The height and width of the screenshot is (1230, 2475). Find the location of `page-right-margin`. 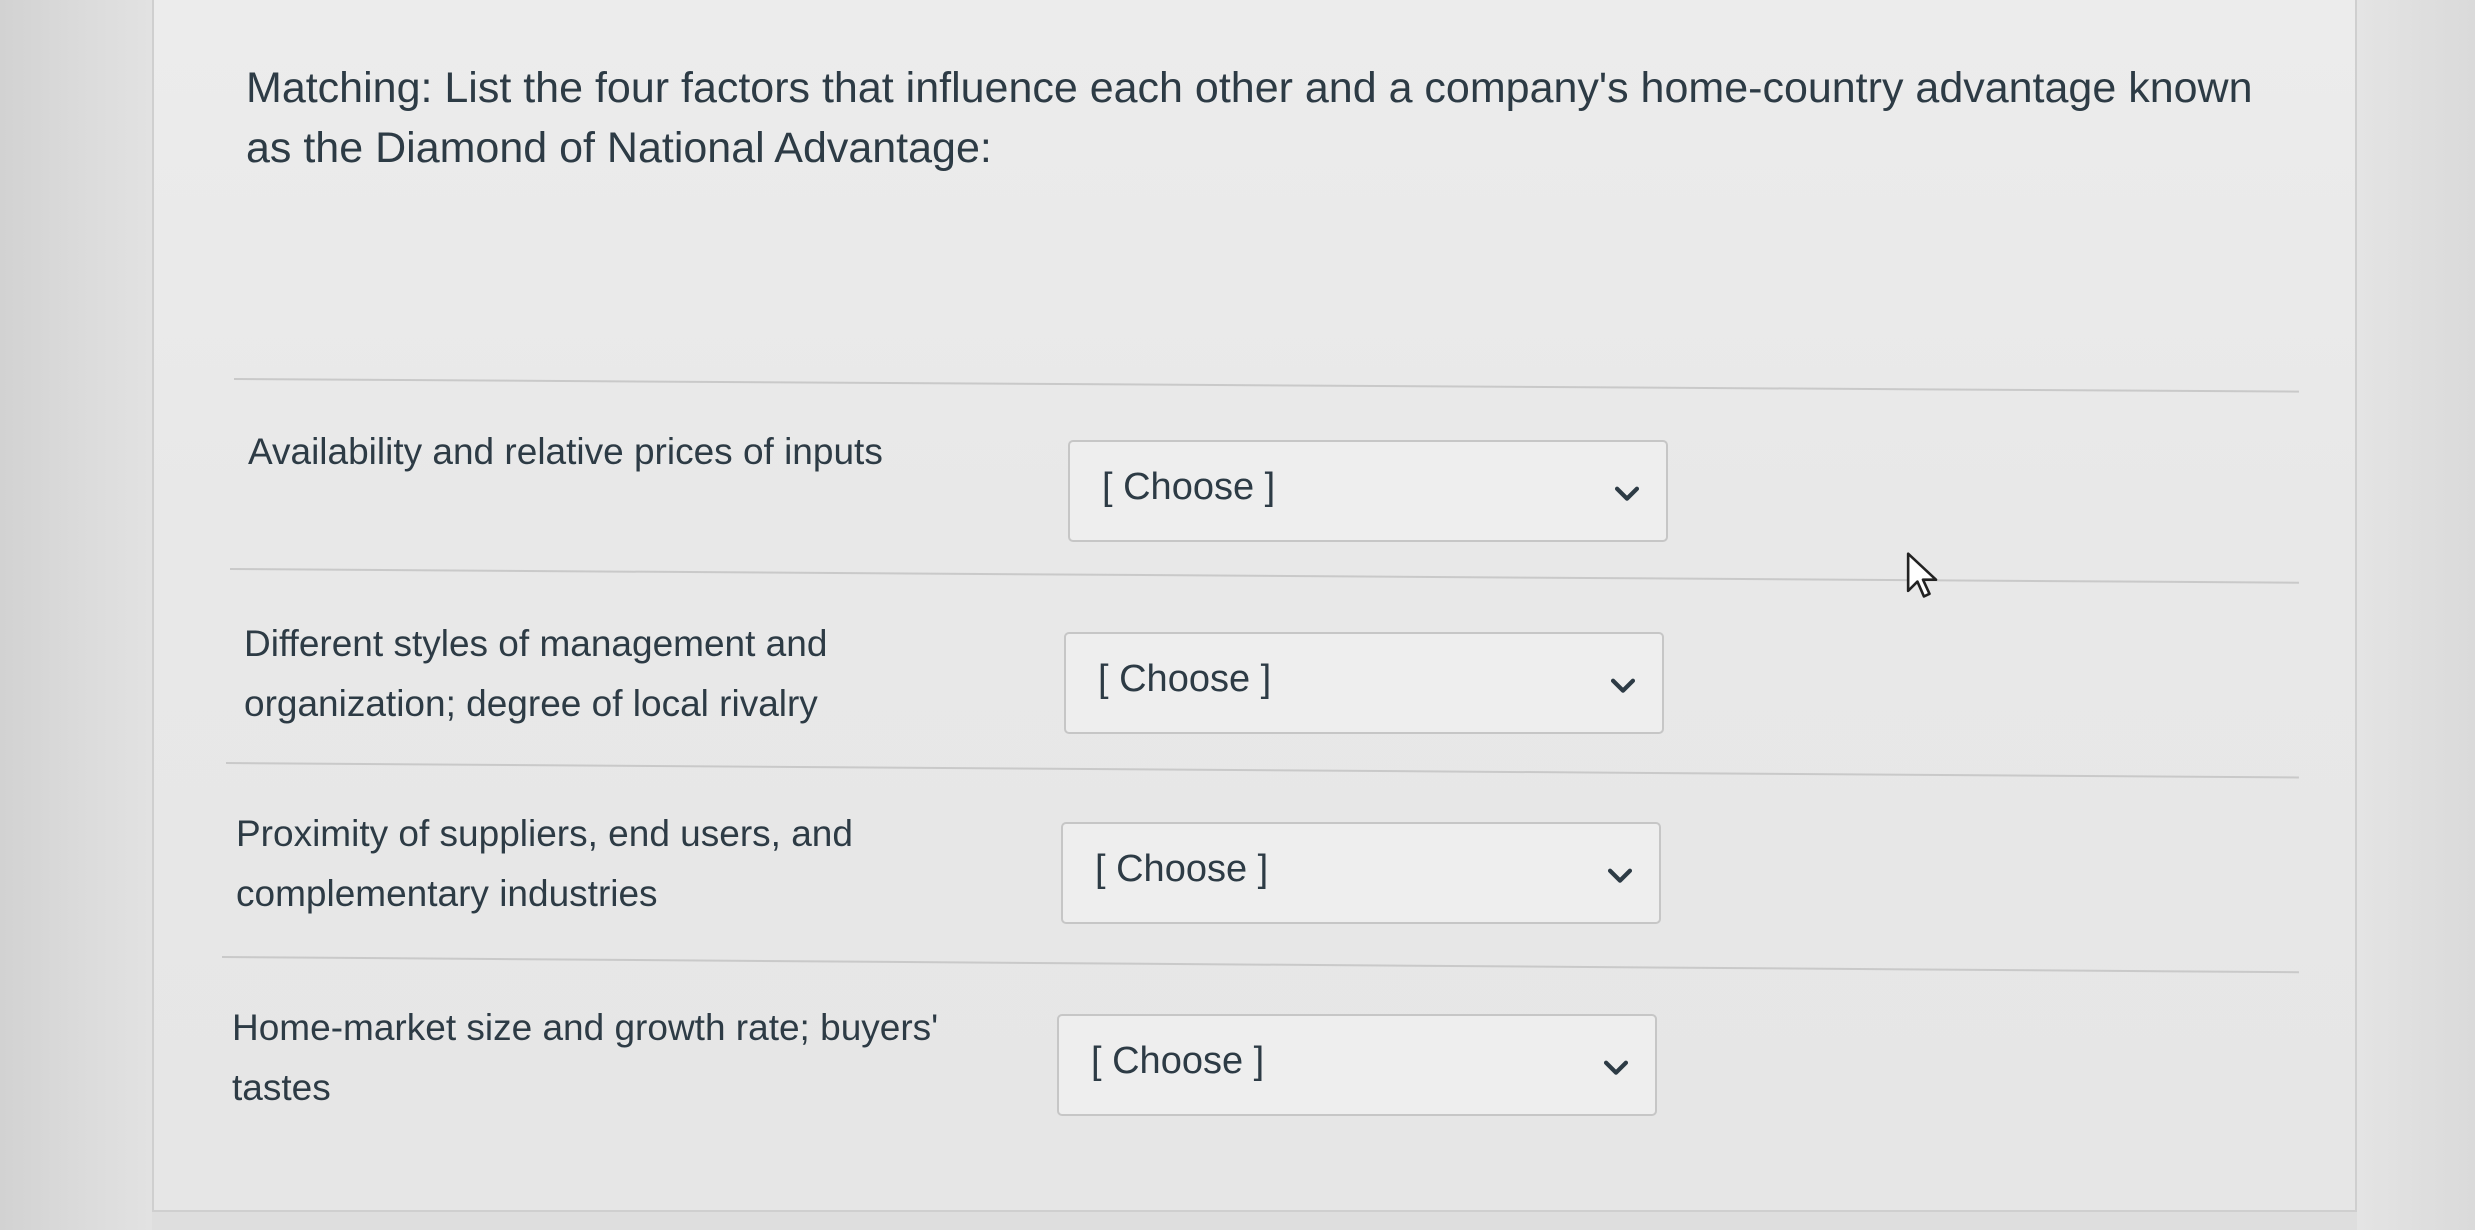

page-right-margin is located at coordinates (2416, 615).